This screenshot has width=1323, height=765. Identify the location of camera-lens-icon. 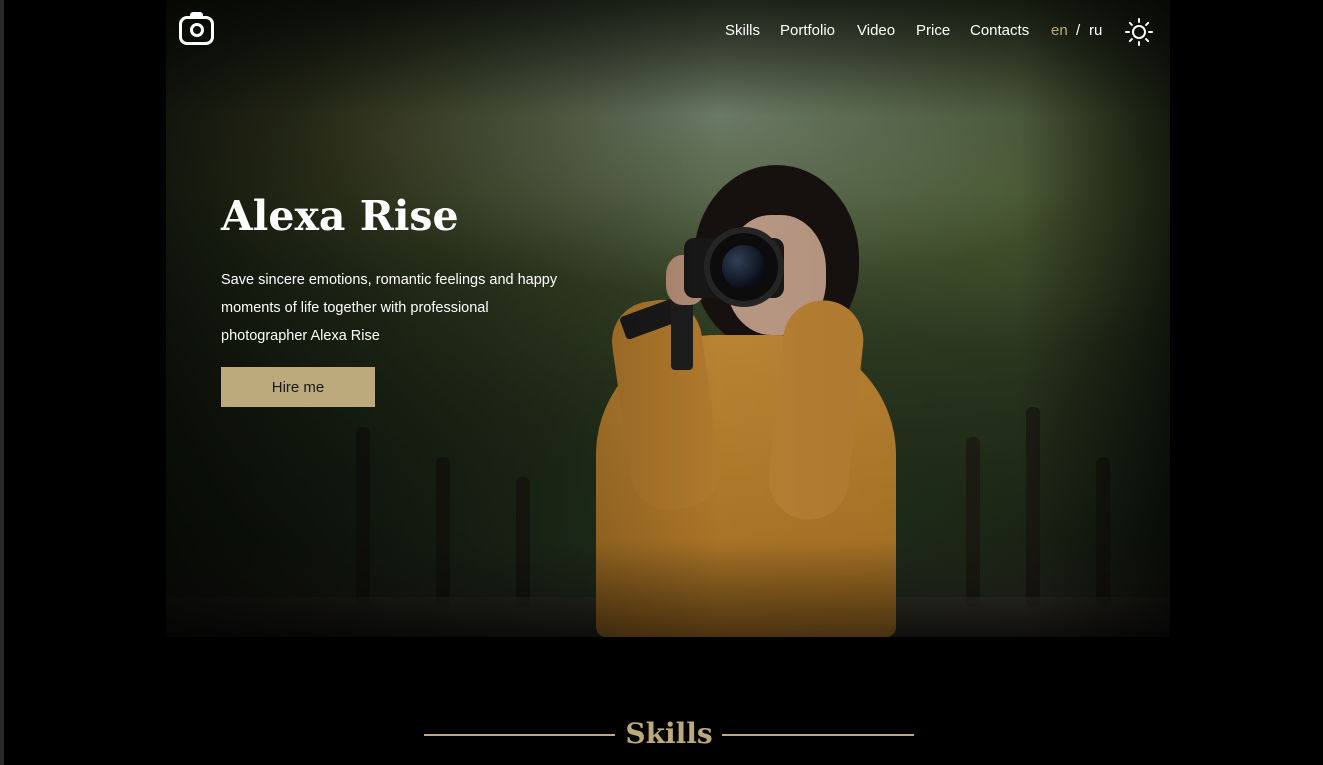
(197, 30).